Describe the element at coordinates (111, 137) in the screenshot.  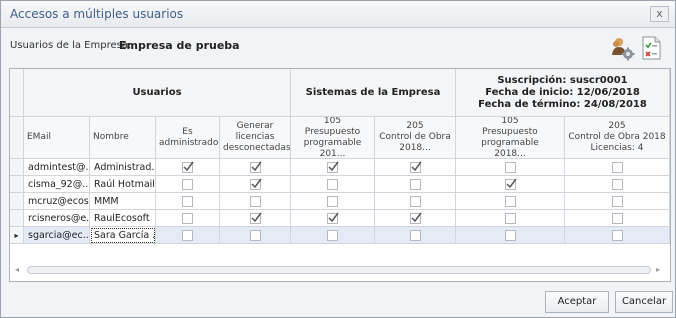
I see `header-line: Nombre` at that location.